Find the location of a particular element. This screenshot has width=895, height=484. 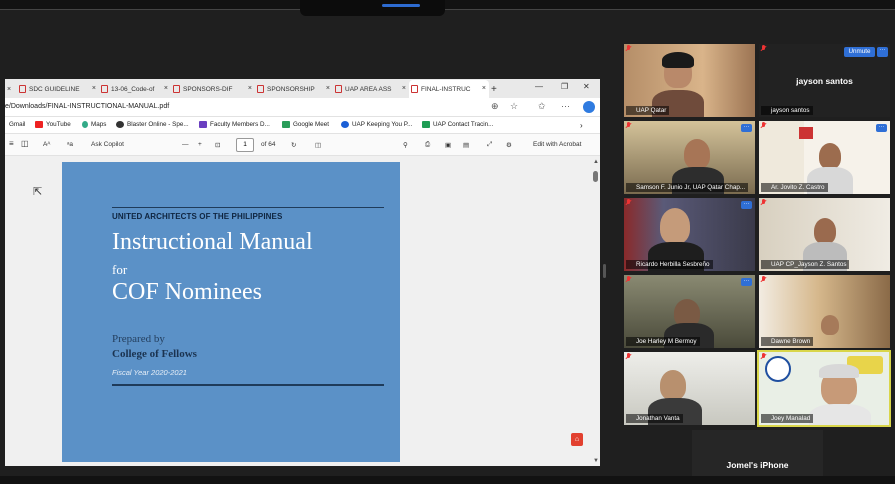

zoom-out-button: — is located at coordinates (185, 144).